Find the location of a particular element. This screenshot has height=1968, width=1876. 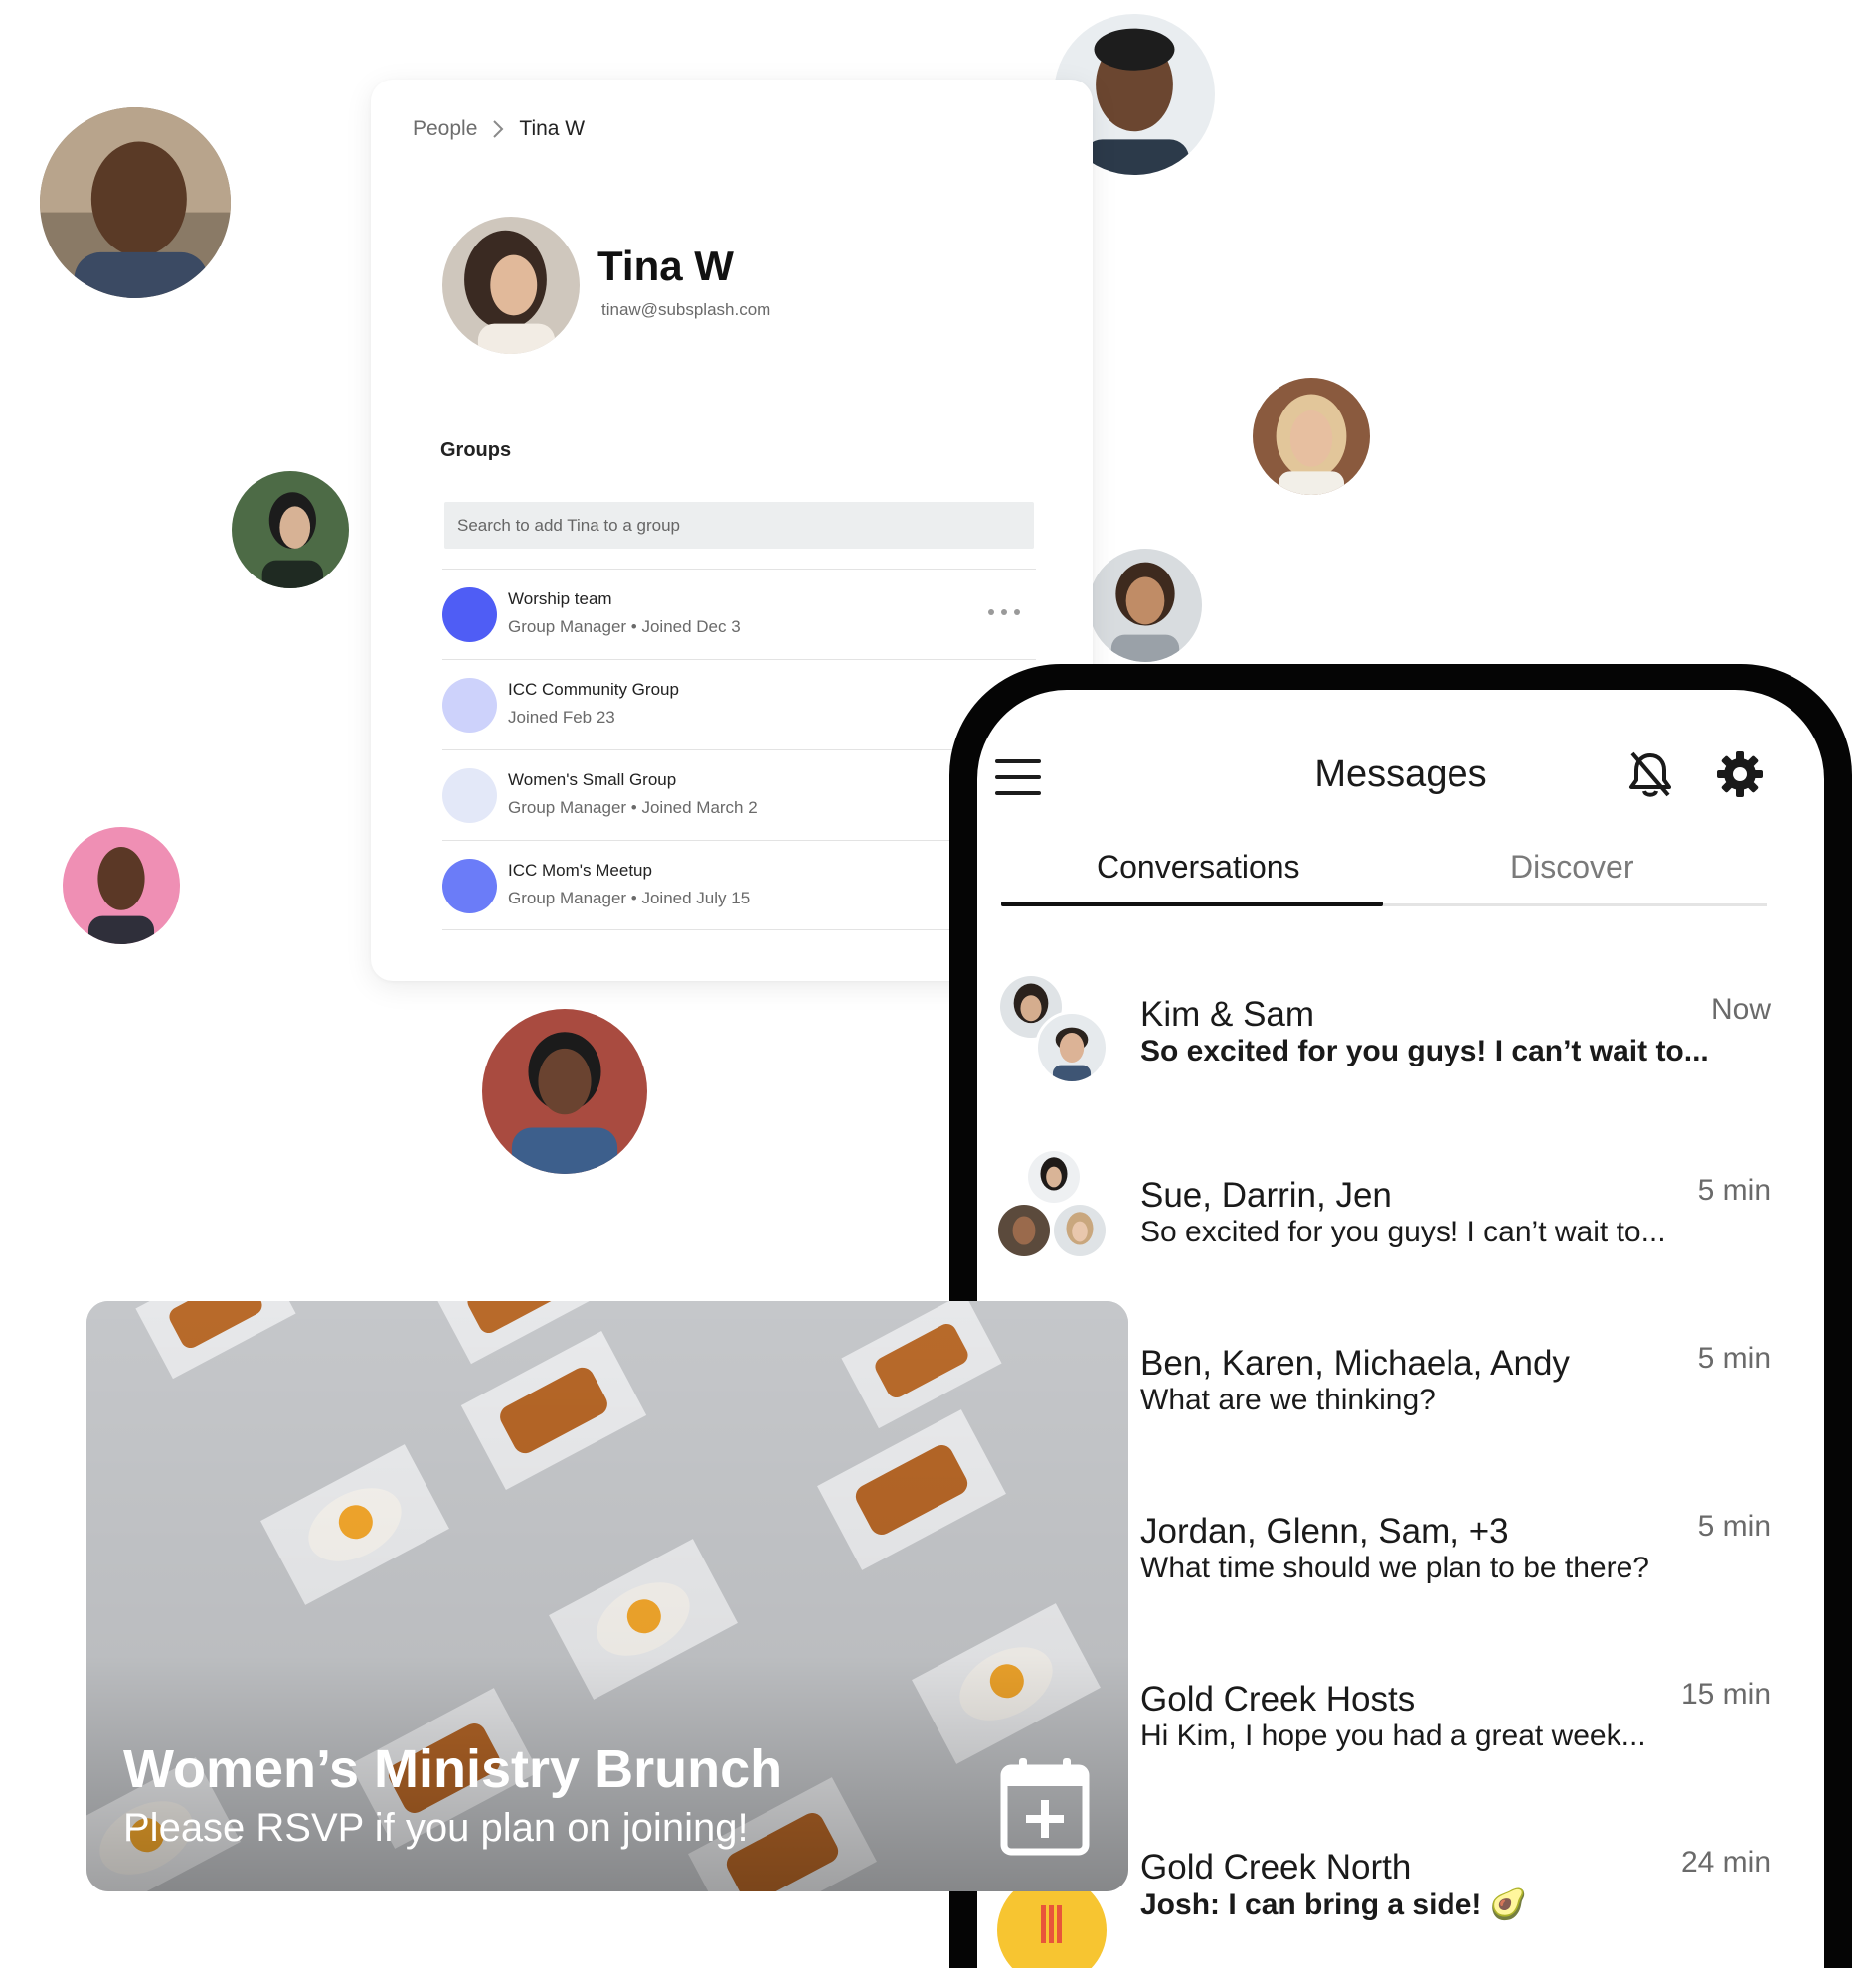

group-meta: Group Manager • Joined March 2 is located at coordinates (633, 807).